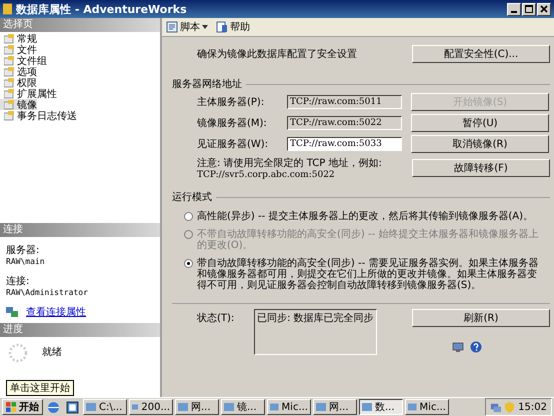 The width and height of the screenshot is (554, 416). What do you see at coordinates (80, 25) in the screenshot?
I see `section-header: 选择页` at bounding box center [80, 25].